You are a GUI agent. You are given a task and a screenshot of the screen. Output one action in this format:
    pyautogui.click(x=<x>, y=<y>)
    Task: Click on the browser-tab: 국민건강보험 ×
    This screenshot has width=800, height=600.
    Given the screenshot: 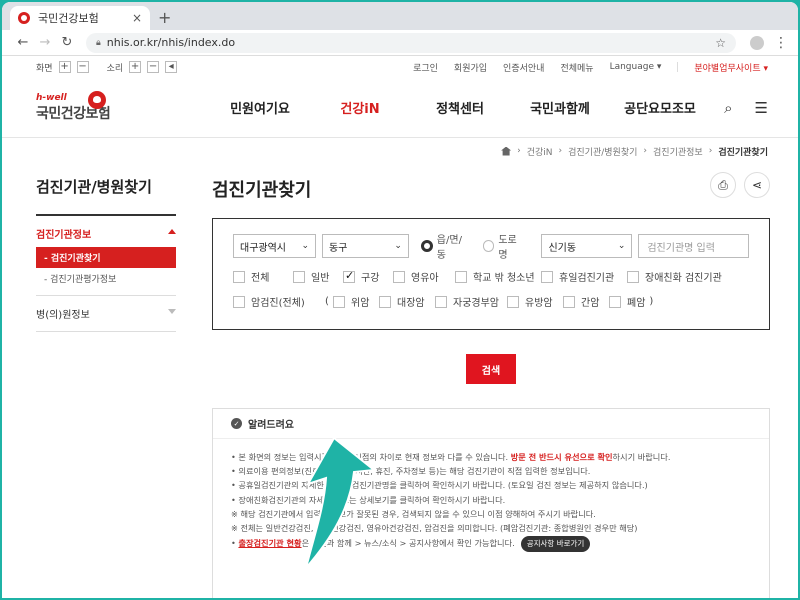 What is the action you would take?
    pyautogui.click(x=80, y=18)
    